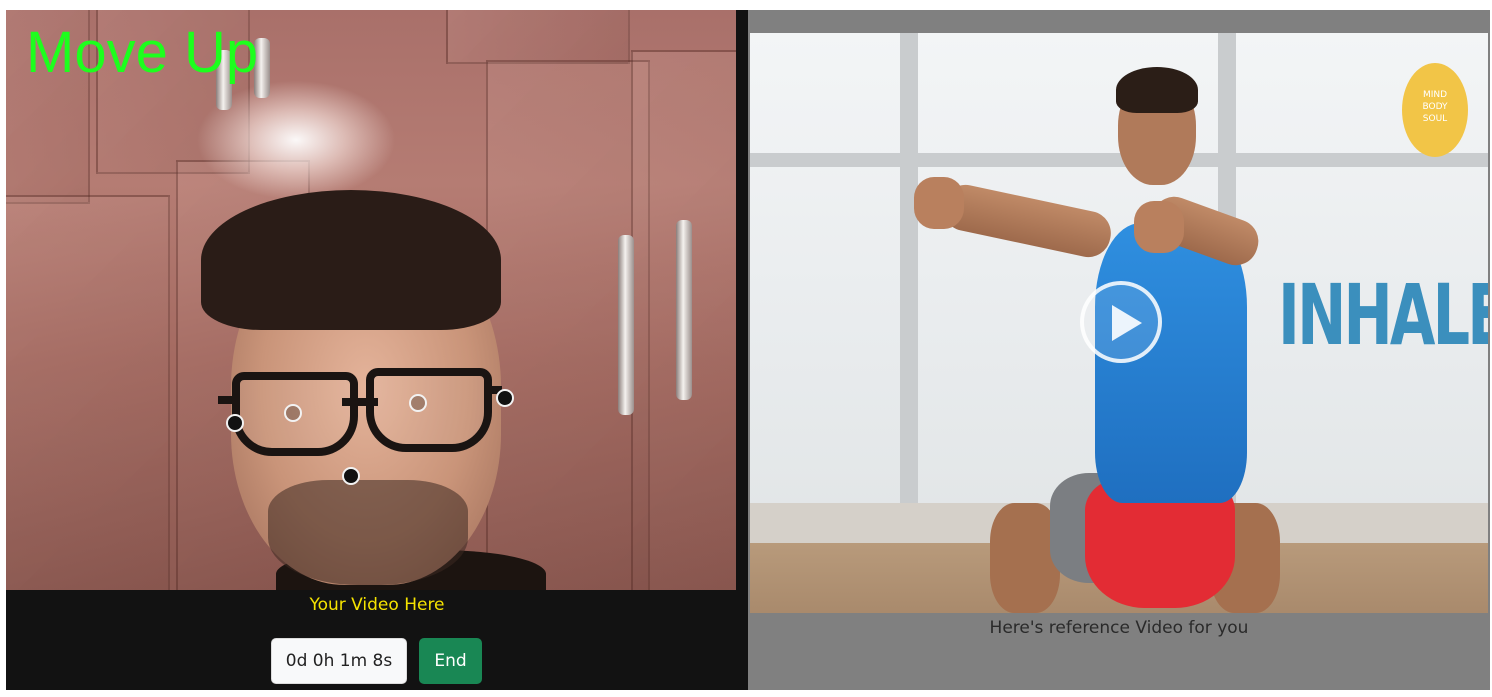  I want to click on reference-caption: Here's reference Video for you, so click(1119, 628).